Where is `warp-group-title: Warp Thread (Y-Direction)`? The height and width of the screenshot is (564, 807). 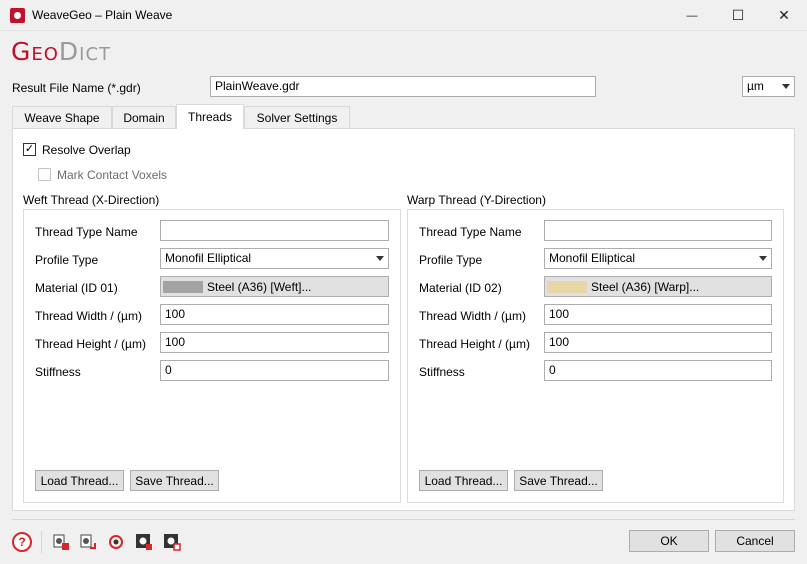
warp-group-title: Warp Thread (Y-Direction) is located at coordinates (476, 200).